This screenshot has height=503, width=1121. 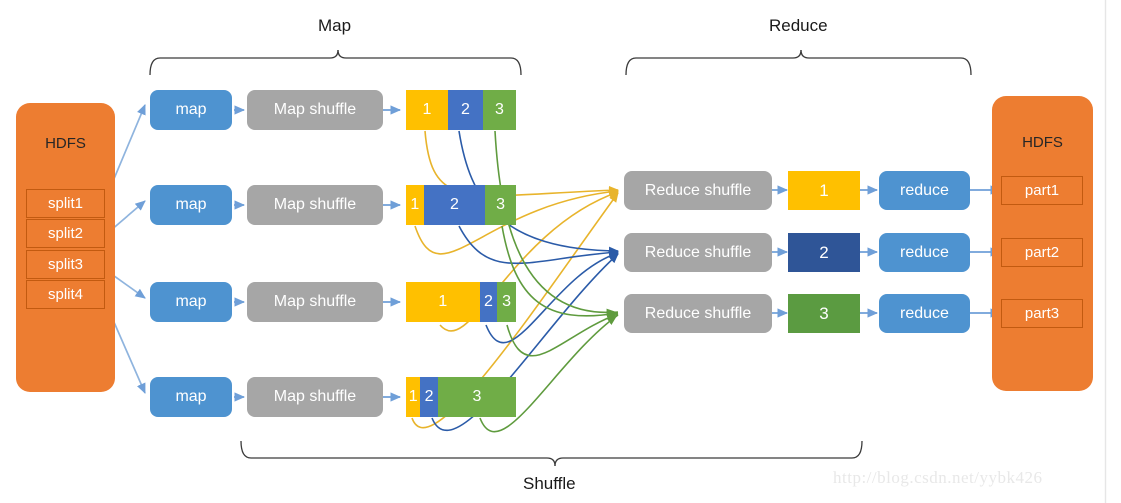 I want to click on partition-seg-1-key1: 1, so click(x=427, y=110).